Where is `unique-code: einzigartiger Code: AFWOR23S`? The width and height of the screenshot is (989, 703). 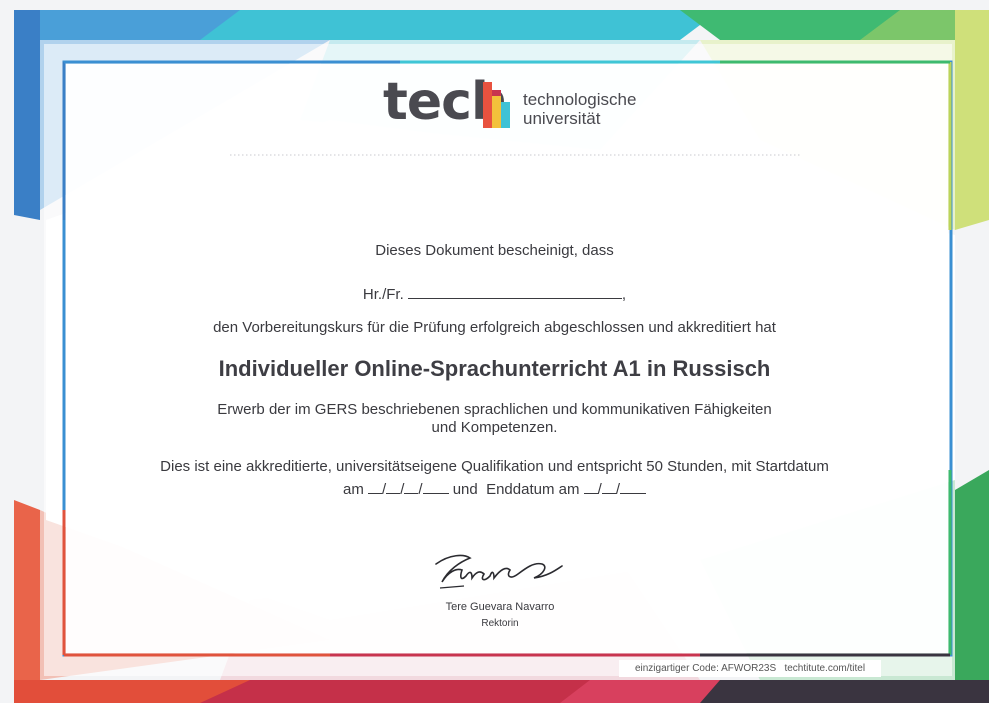 unique-code: einzigartiger Code: AFWOR23S is located at coordinates (705, 668).